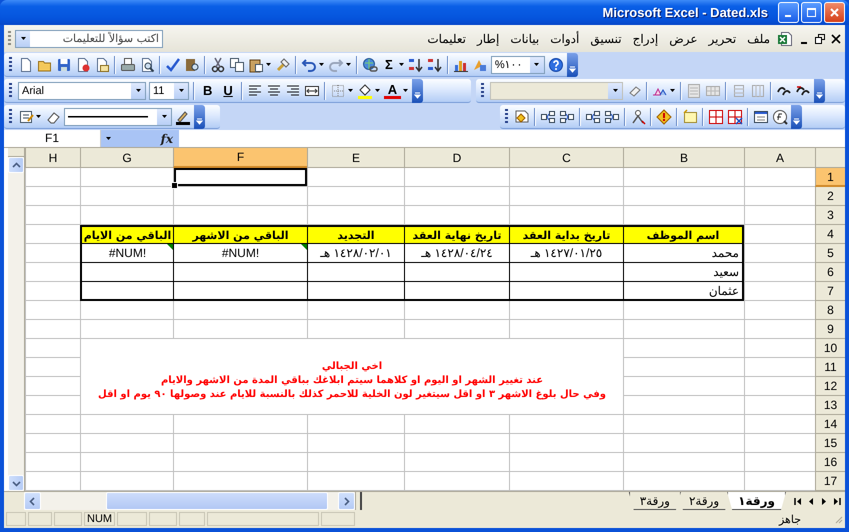  What do you see at coordinates (292, 90) in the screenshot?
I see `align-right-icon` at bounding box center [292, 90].